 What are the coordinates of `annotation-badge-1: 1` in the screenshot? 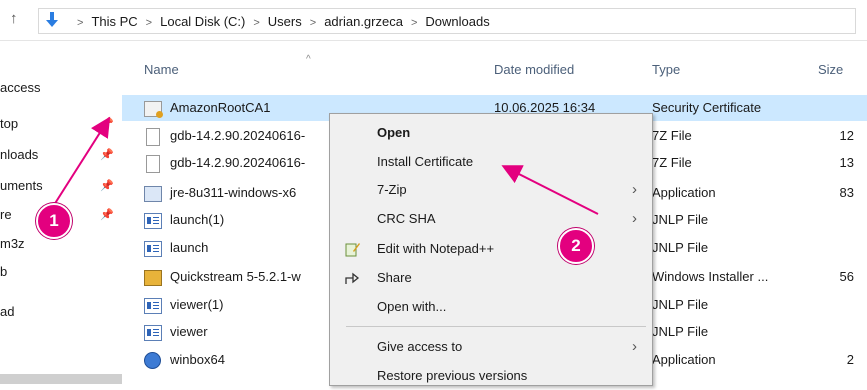 It's located at (54, 221).